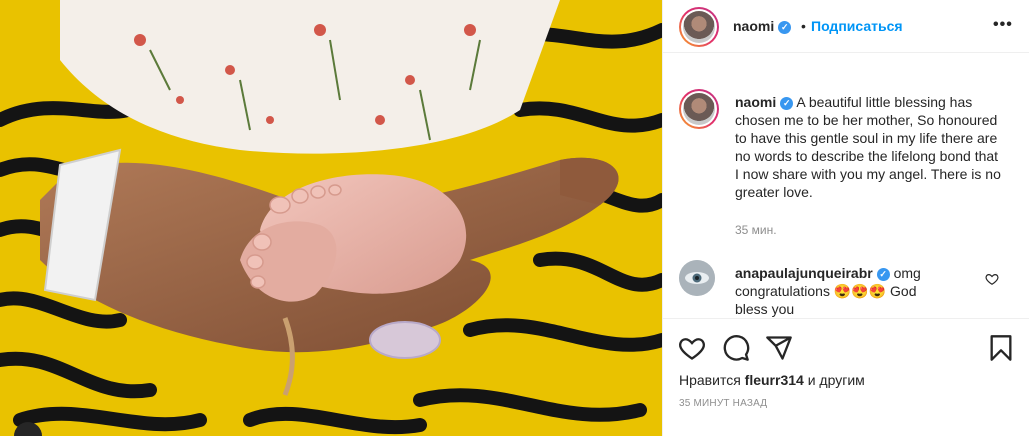 The image size is (1029, 437). I want to click on comment-username: anapaulajunqueirabr ✓, so click(812, 273).